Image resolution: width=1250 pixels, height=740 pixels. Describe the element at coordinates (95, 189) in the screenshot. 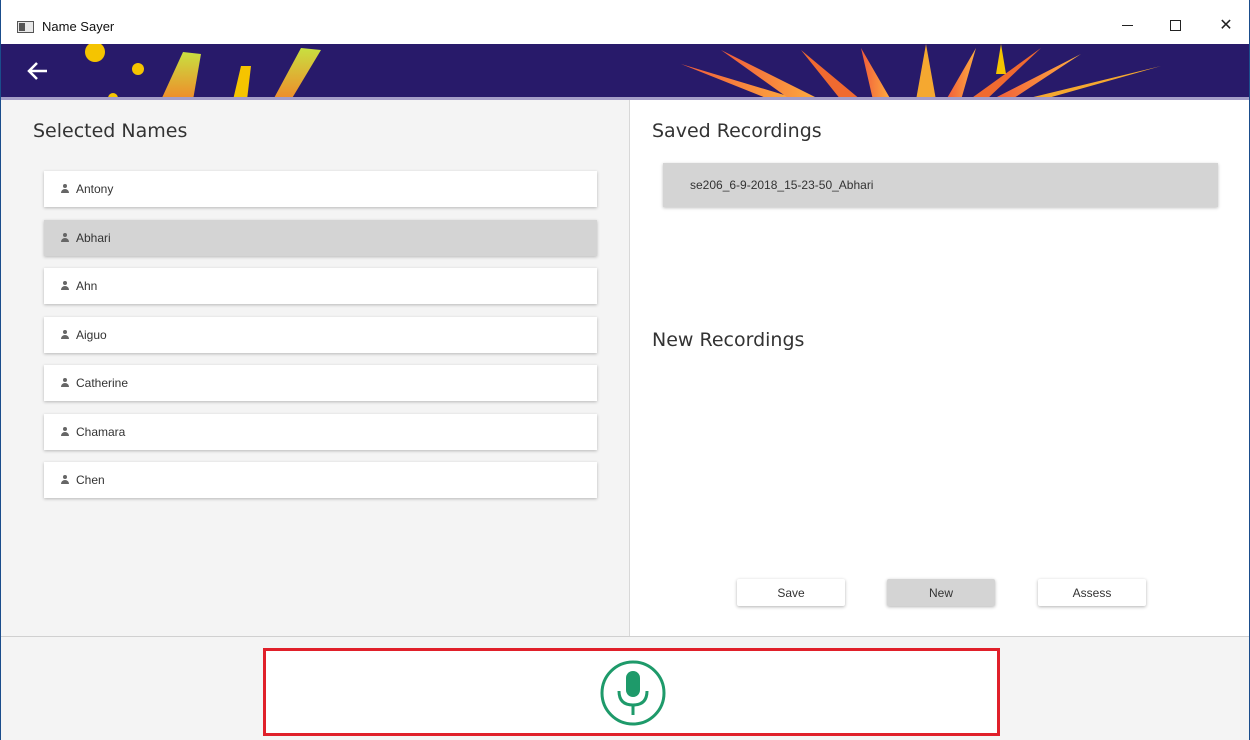

I see `name-label: Antony` at that location.